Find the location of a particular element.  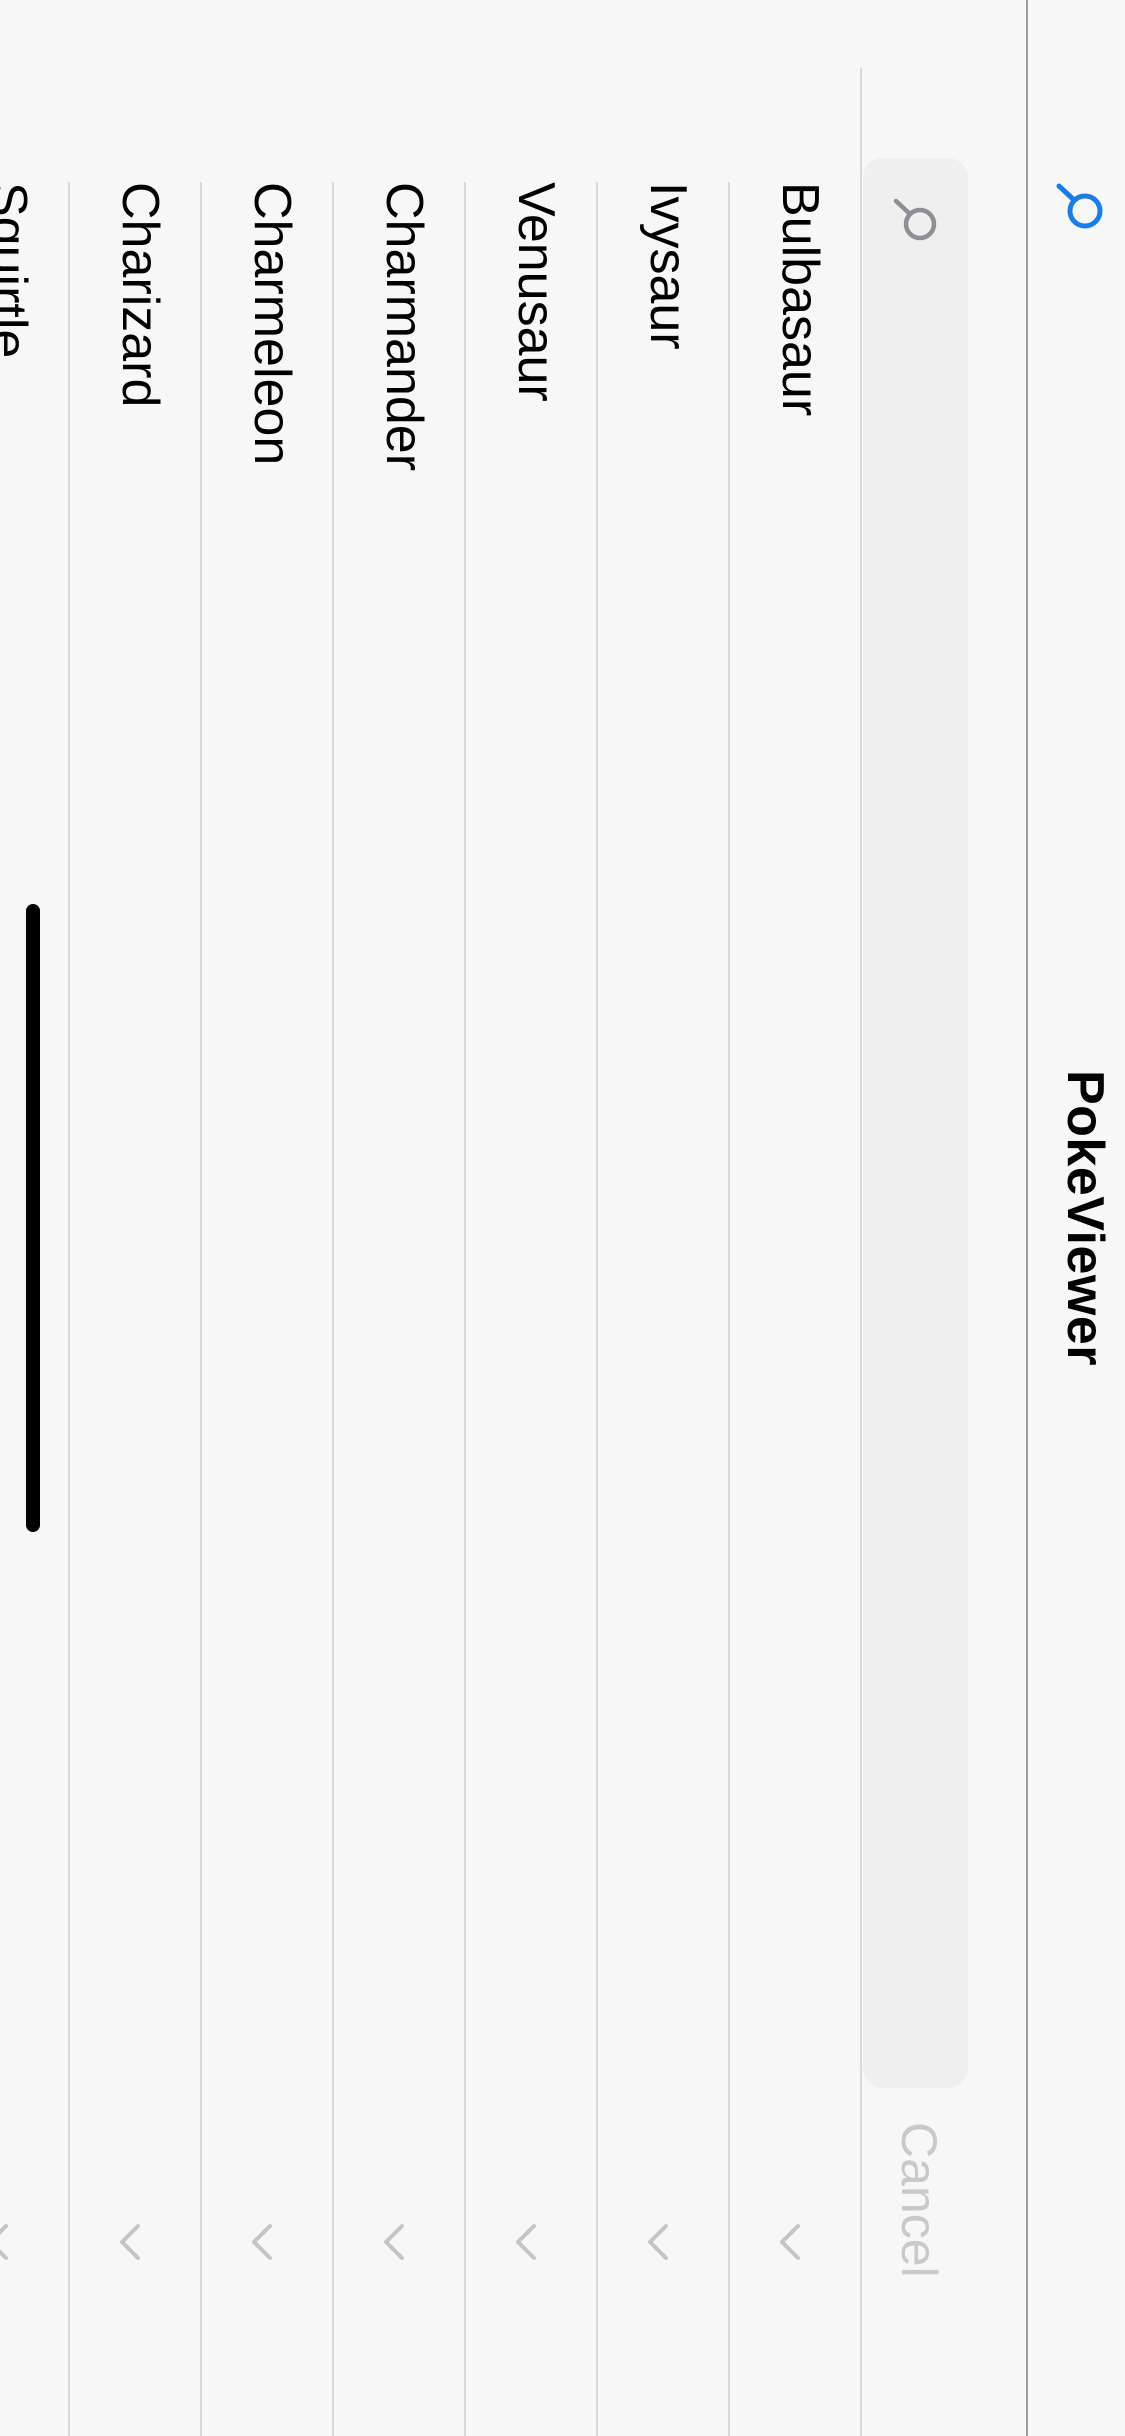

list-item: Bulbasaur is located at coordinates (794, 1218).